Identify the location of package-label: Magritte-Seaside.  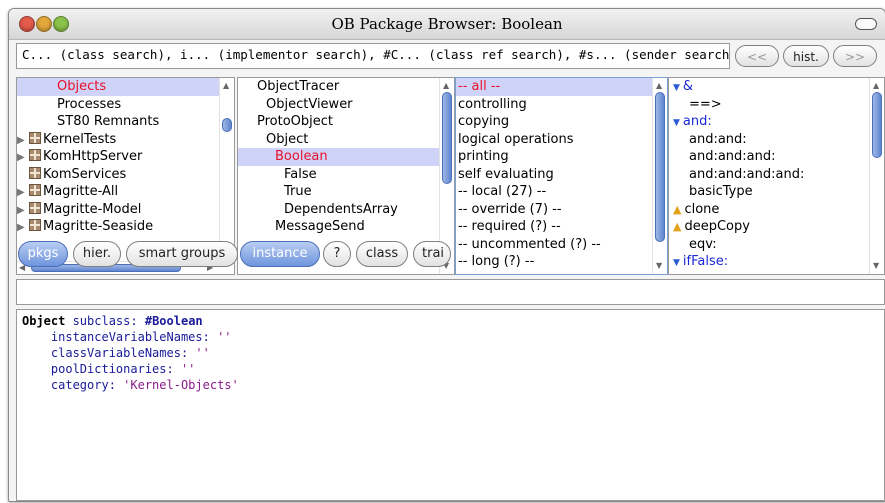
(98, 226).